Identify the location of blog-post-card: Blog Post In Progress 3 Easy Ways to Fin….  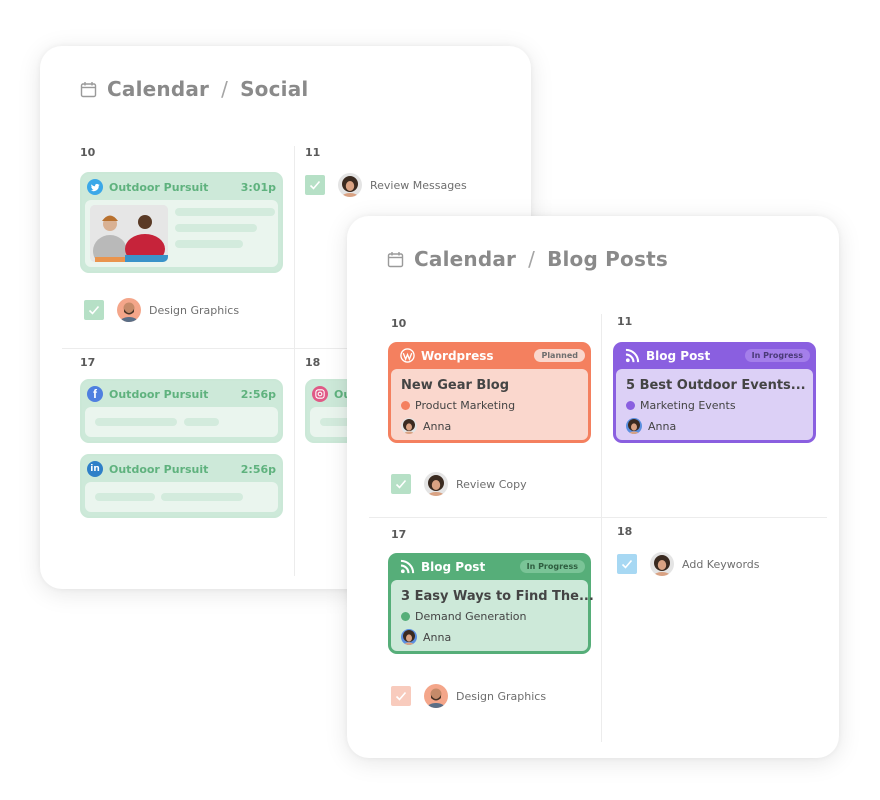
(491, 603).